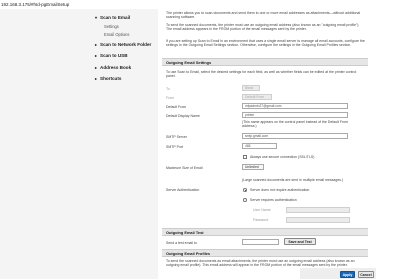 The height and width of the screenshot is (279, 400). Describe the element at coordinates (108, 78) in the screenshot. I see `sidebar-item-shortcuts: ▸ Shortcuts` at that location.